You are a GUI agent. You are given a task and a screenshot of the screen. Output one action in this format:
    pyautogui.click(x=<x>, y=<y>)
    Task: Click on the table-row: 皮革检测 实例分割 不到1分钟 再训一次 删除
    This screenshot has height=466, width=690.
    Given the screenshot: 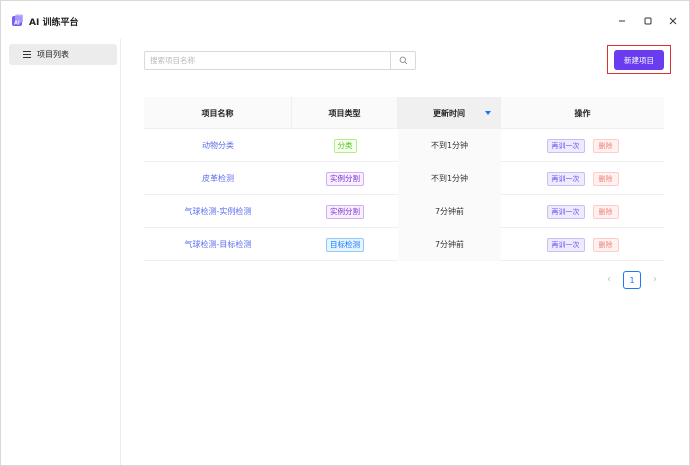 What is the action you would take?
    pyautogui.click(x=404, y=178)
    